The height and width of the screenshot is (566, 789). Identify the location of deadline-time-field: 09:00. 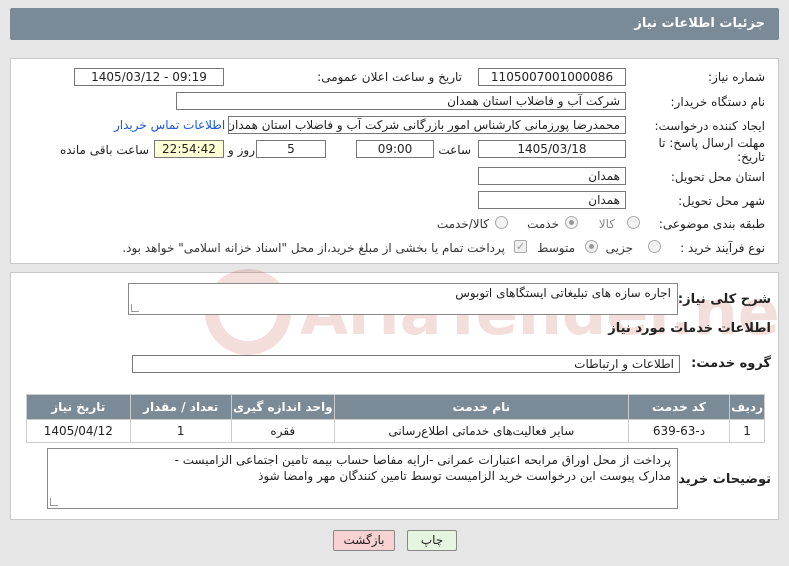
(395, 149).